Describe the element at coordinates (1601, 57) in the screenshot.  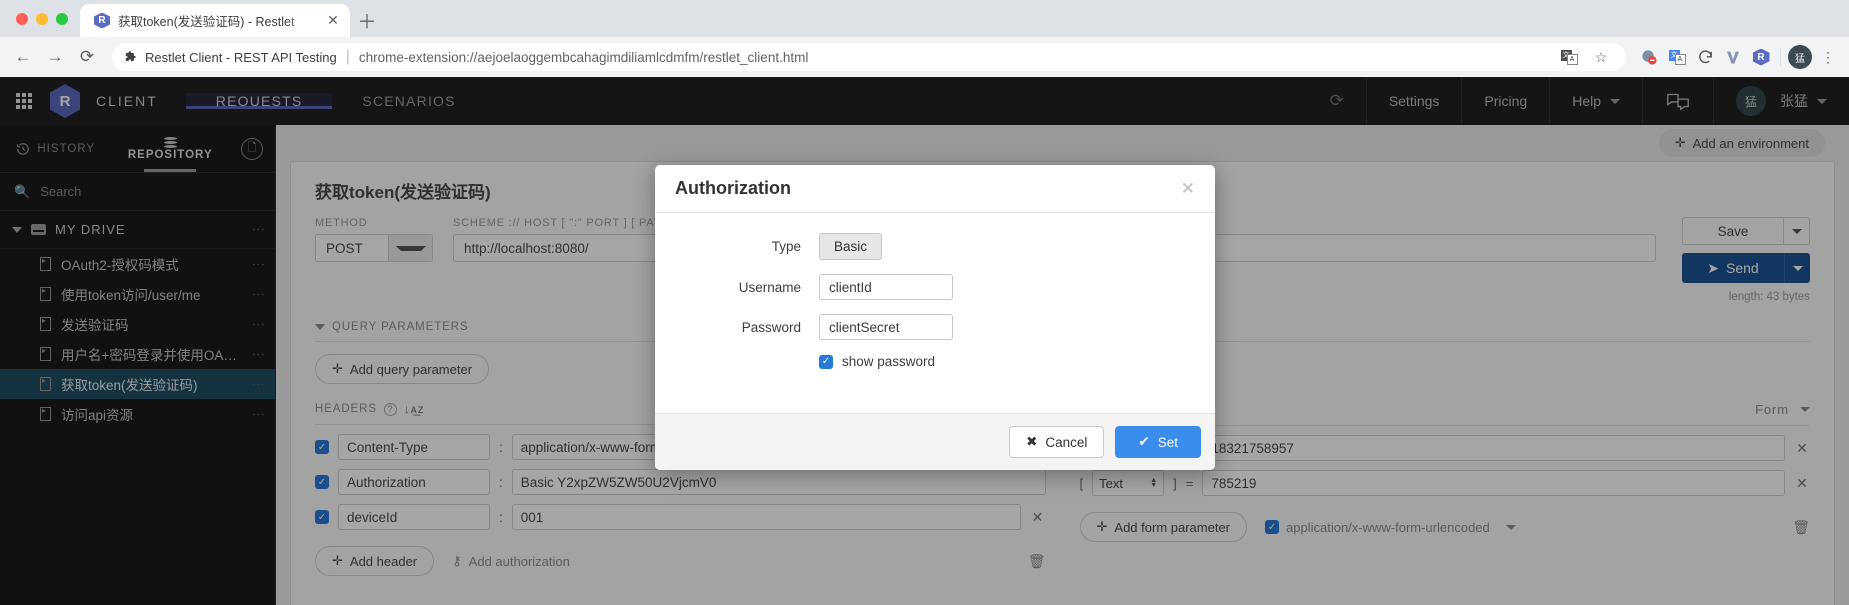
I see `bookmark-star-icon: ☆` at that location.